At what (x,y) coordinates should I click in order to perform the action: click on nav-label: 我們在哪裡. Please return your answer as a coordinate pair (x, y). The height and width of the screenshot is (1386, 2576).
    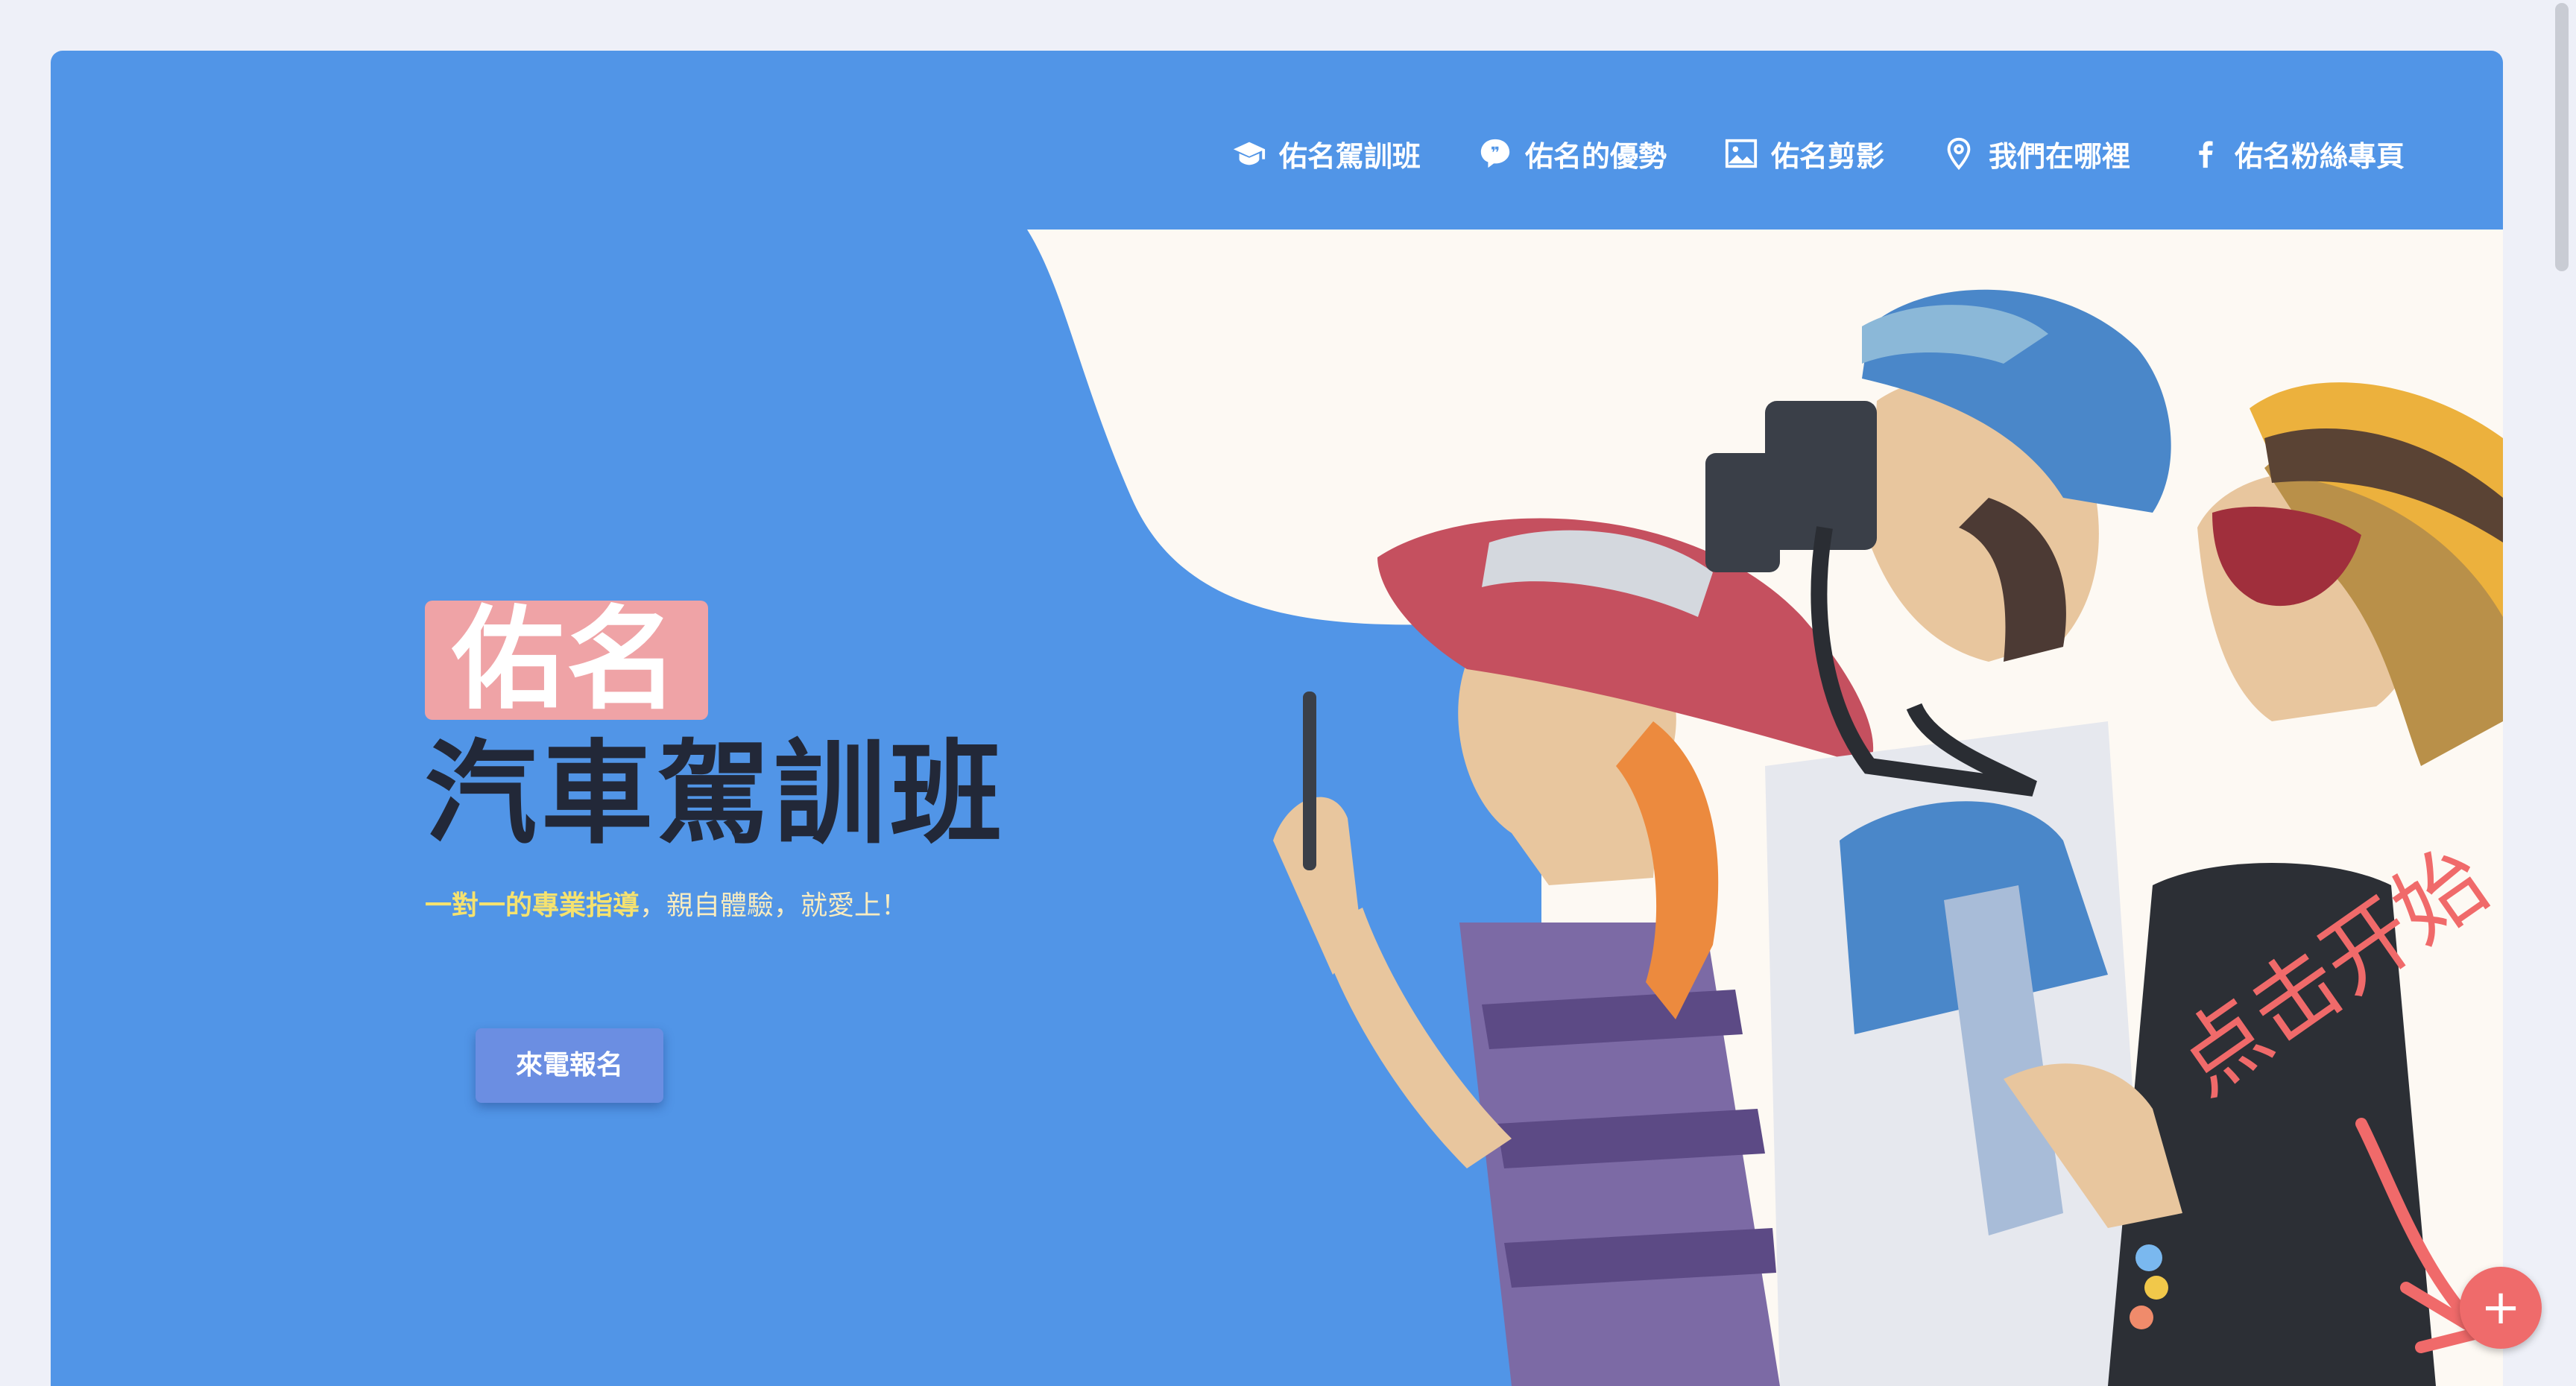
    Looking at the image, I should click on (2059, 156).